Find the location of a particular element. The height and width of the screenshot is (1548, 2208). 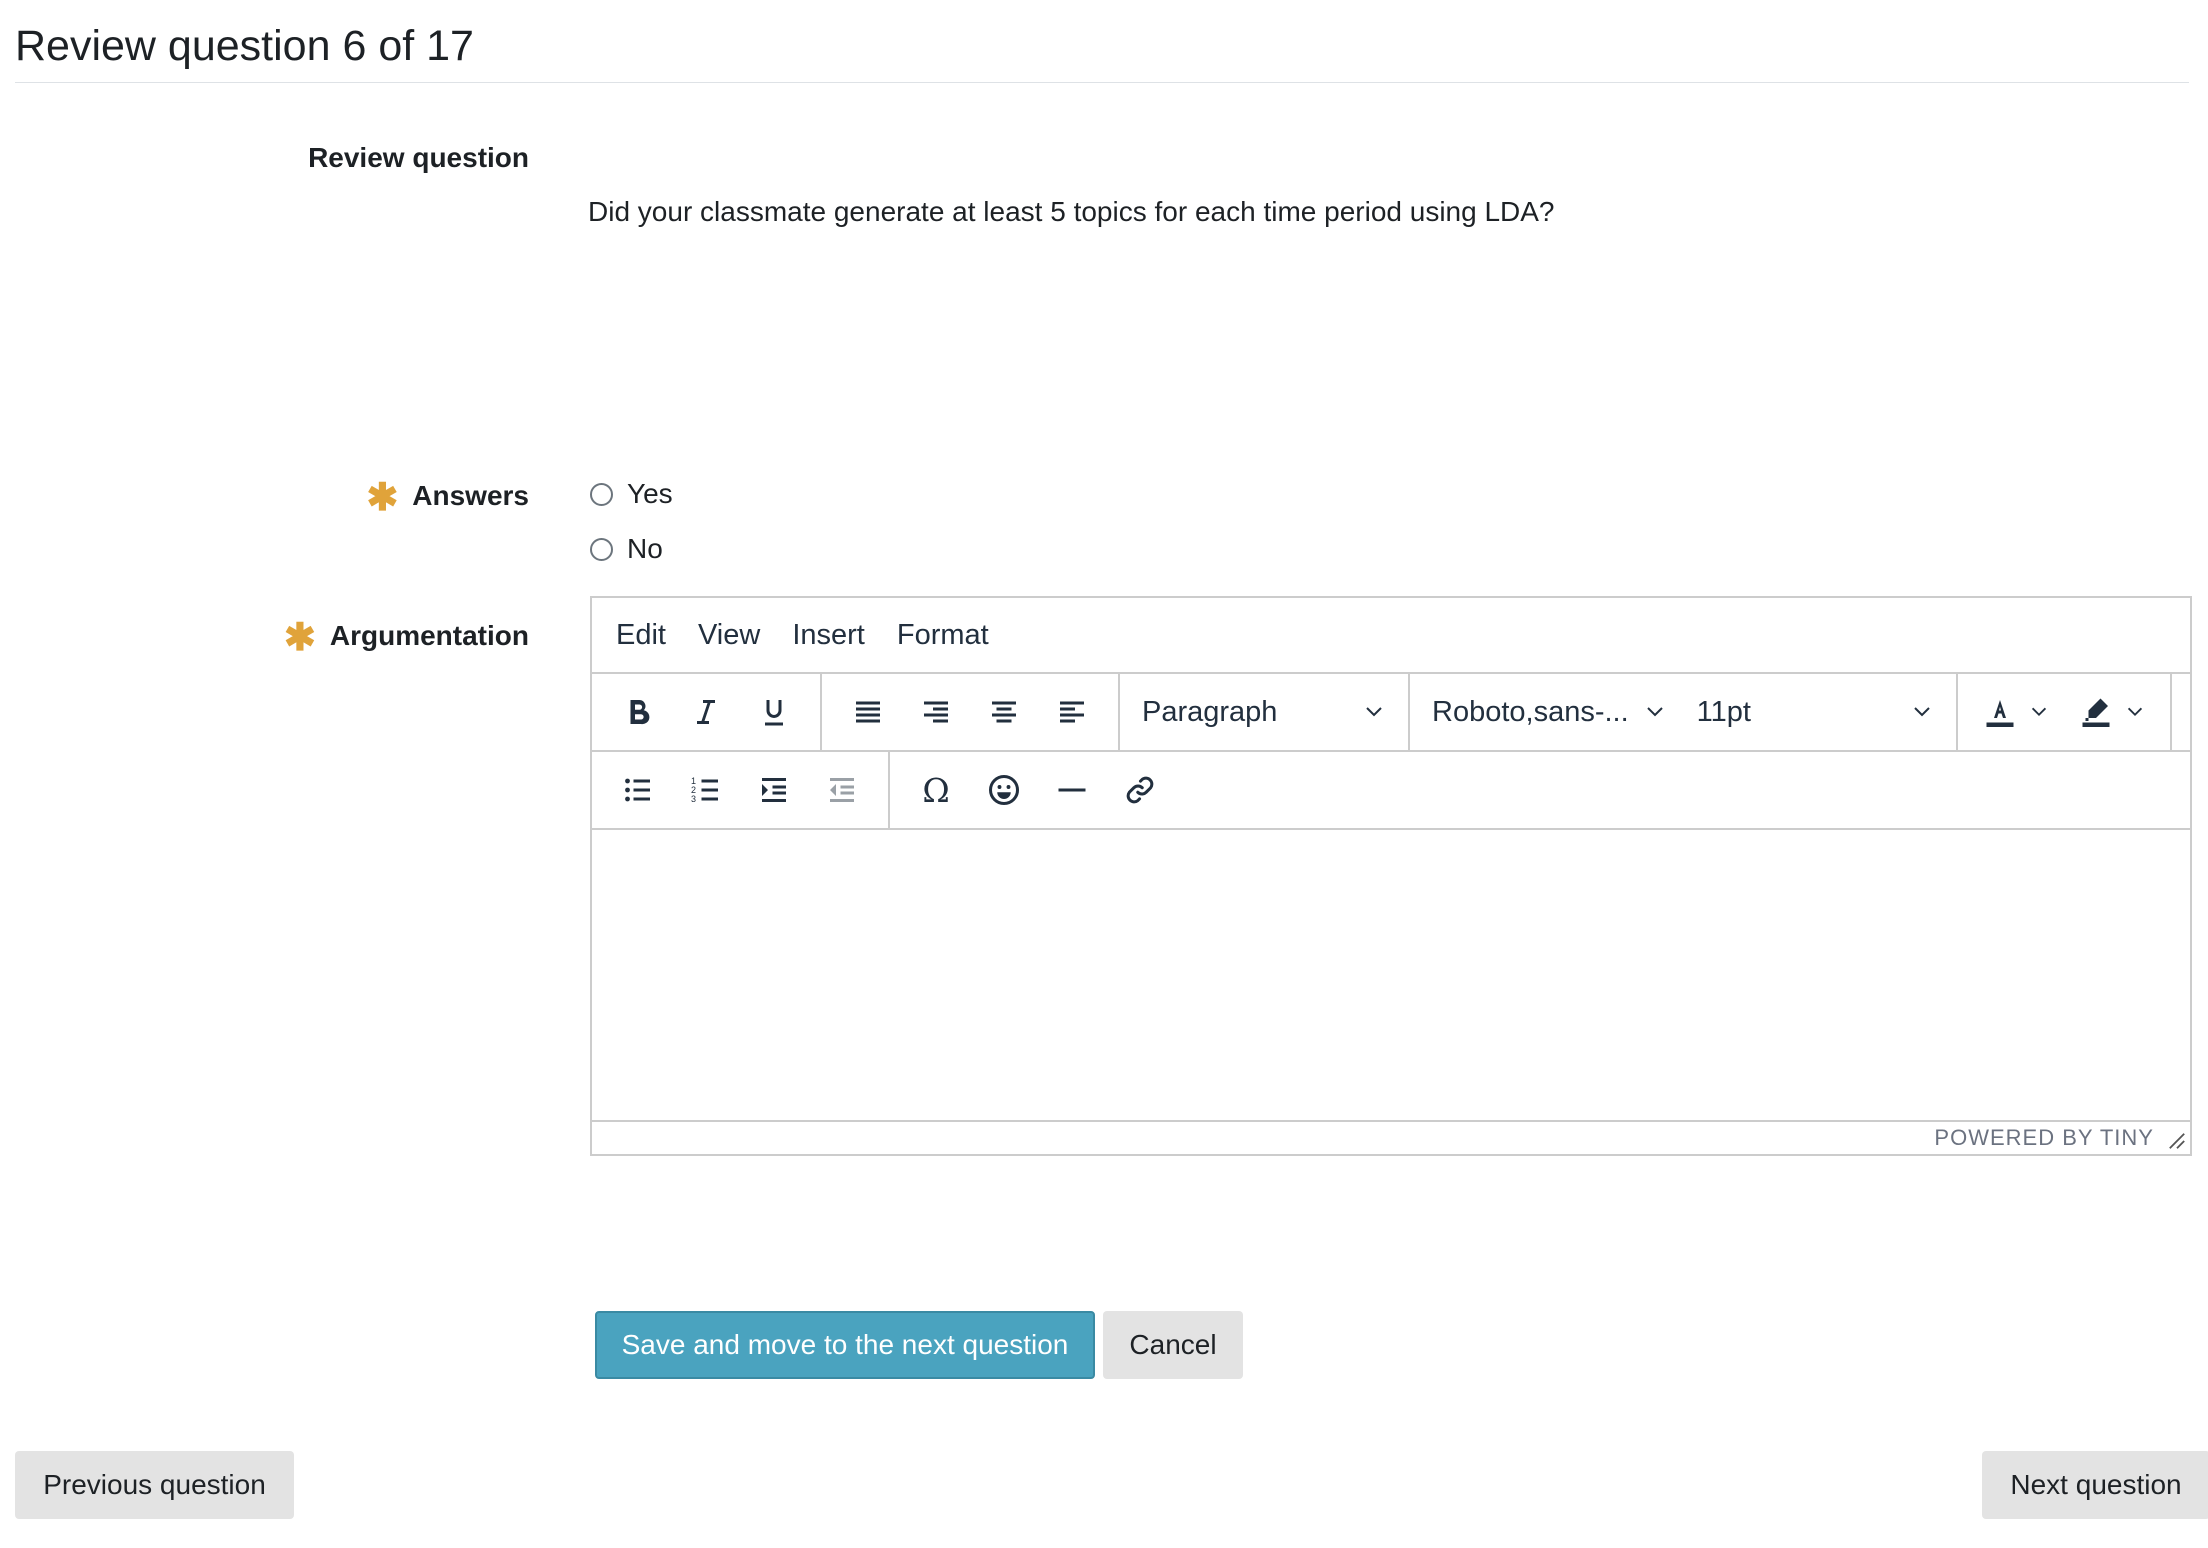

horizontal-rule-icon is located at coordinates (1072, 790).